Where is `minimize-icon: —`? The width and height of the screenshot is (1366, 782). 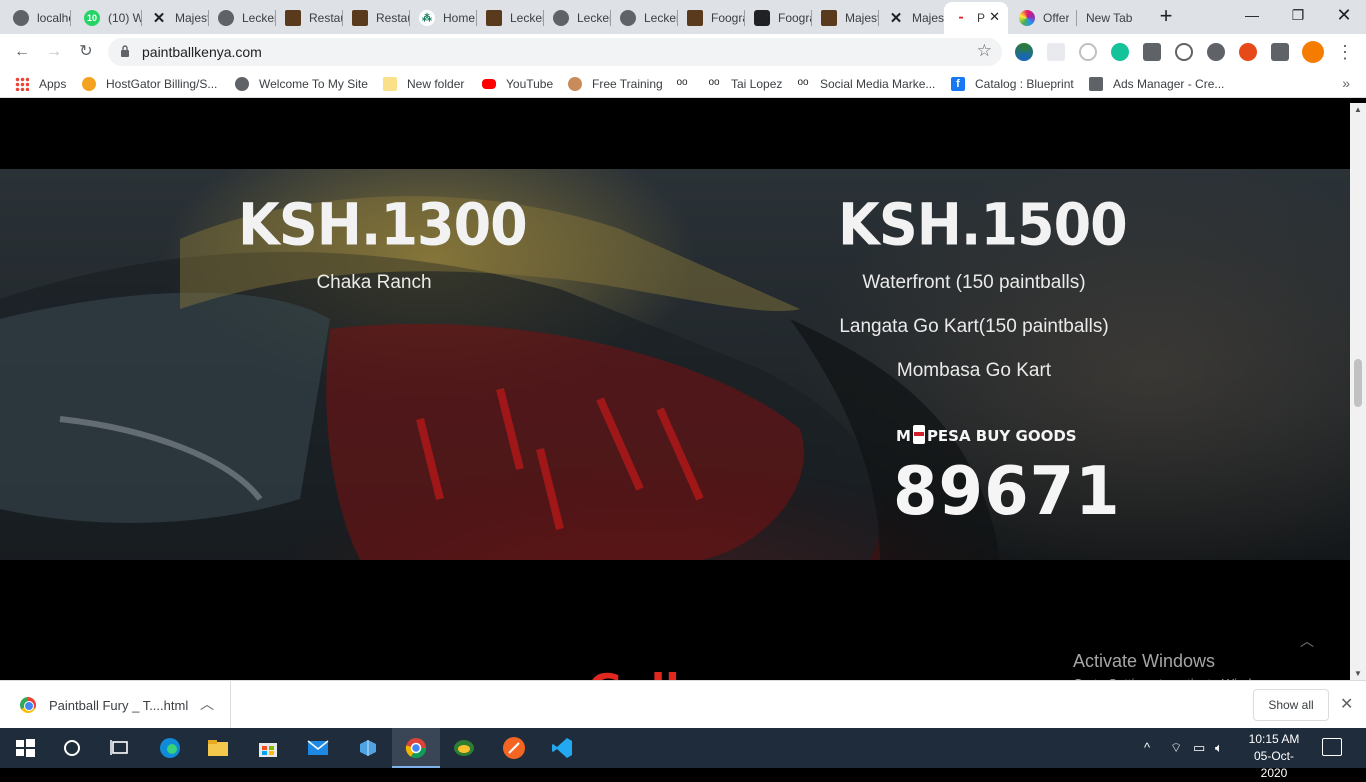 minimize-icon: — is located at coordinates (1252, 15).